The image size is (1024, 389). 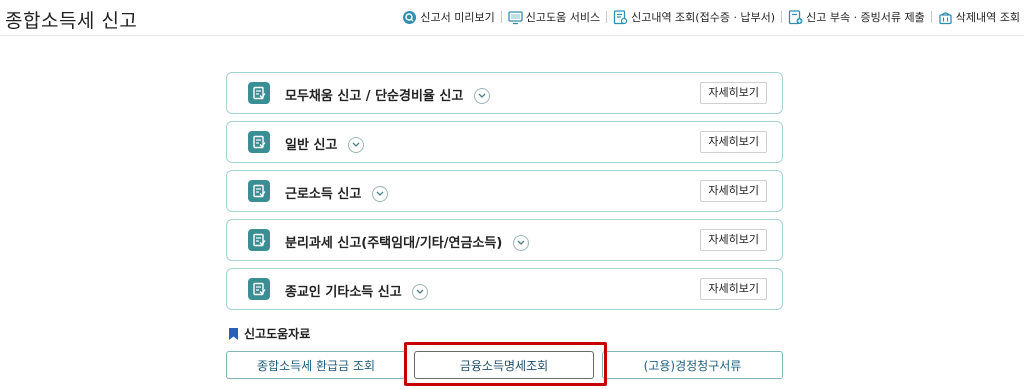 What do you see at coordinates (394, 243) in the screenshot?
I see `card-title-text: 분리과세 신고(주택임대/기타/연금소득)` at bounding box center [394, 243].